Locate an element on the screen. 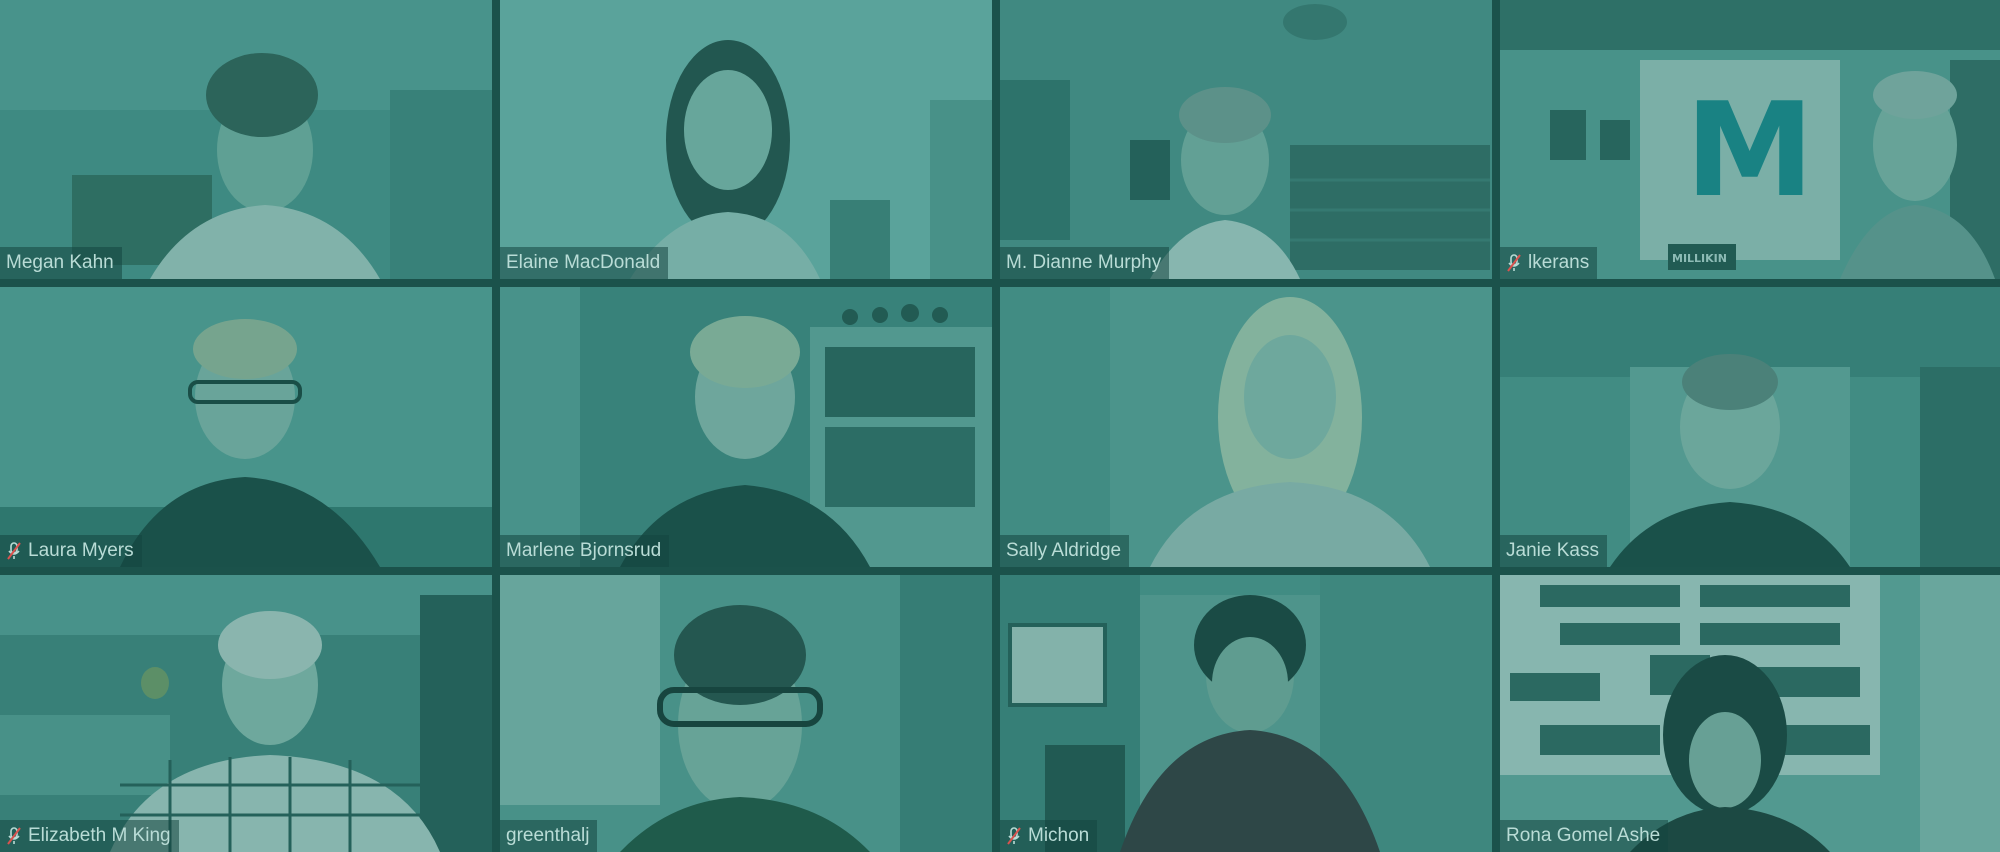 Image resolution: width=2000 pixels, height=852 pixels. participant-name: Sally Aldridge is located at coordinates (1064, 550).